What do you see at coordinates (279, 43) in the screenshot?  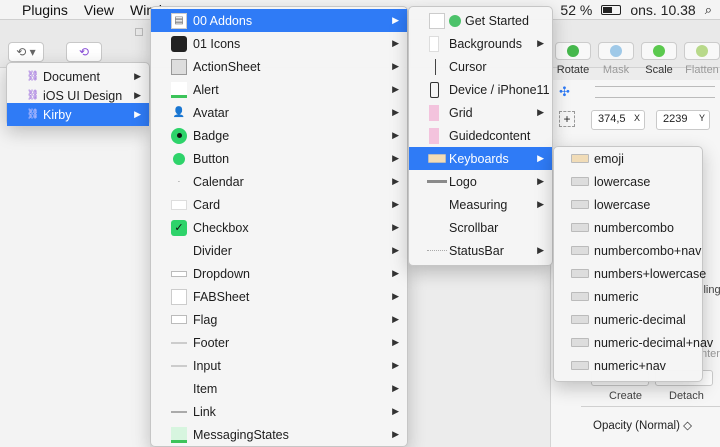 I see `menu-item-01-icons: 01 Icons ▶` at bounding box center [279, 43].